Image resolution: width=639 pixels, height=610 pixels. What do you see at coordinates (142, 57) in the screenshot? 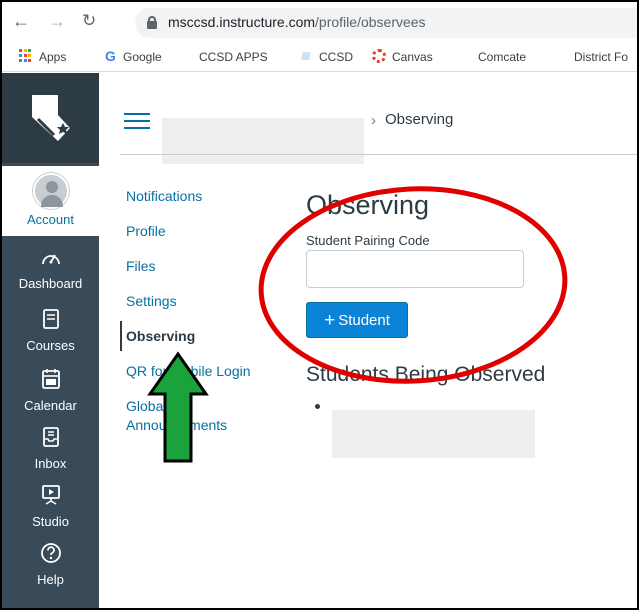
I see `bookmark-google: Google` at bounding box center [142, 57].